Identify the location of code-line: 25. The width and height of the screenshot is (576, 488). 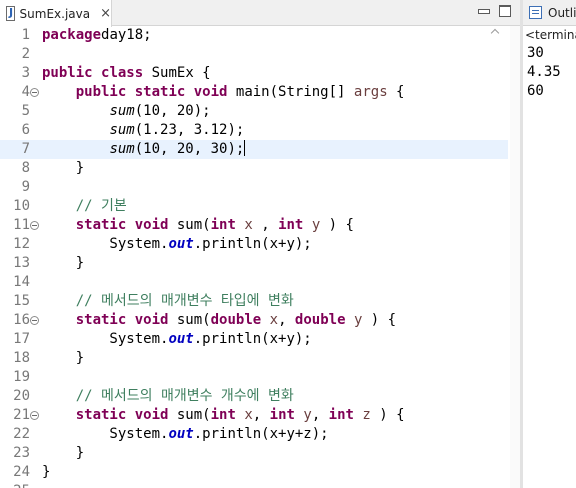
(254, 485).